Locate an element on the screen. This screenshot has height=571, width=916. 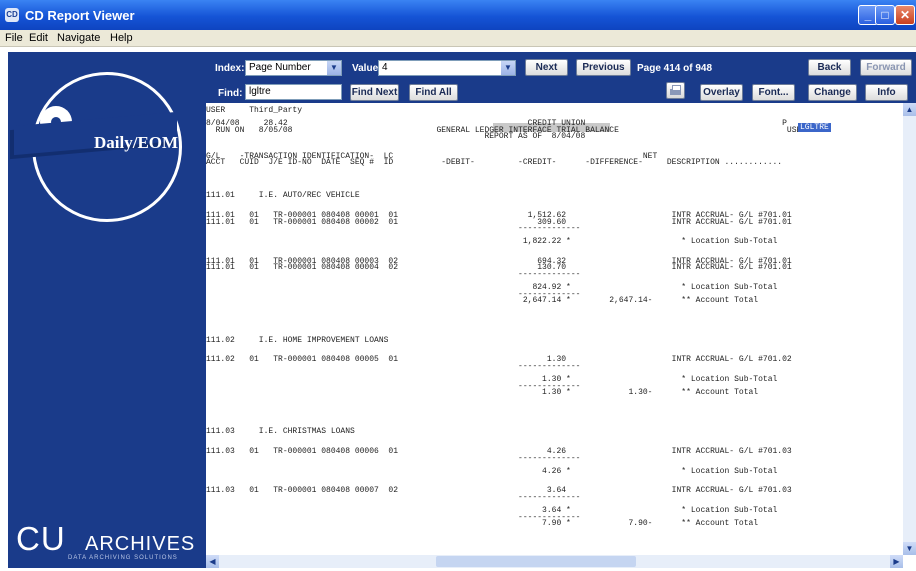
menu-edit: Edit is located at coordinates (38, 38).